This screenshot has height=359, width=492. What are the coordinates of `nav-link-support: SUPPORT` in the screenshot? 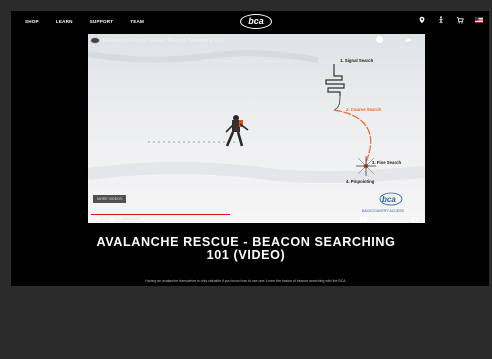 It's located at (102, 21).